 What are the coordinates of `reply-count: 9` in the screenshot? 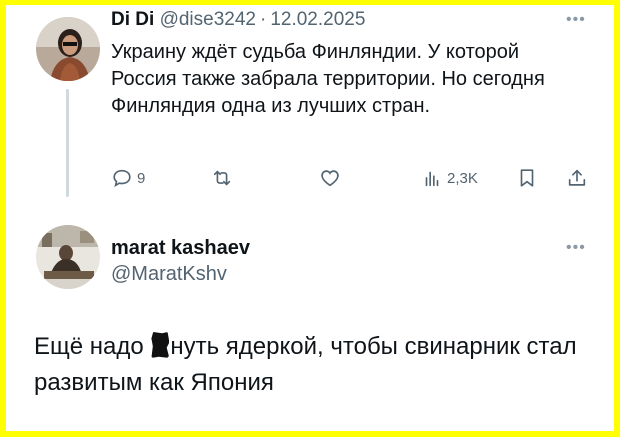 It's located at (141, 178).